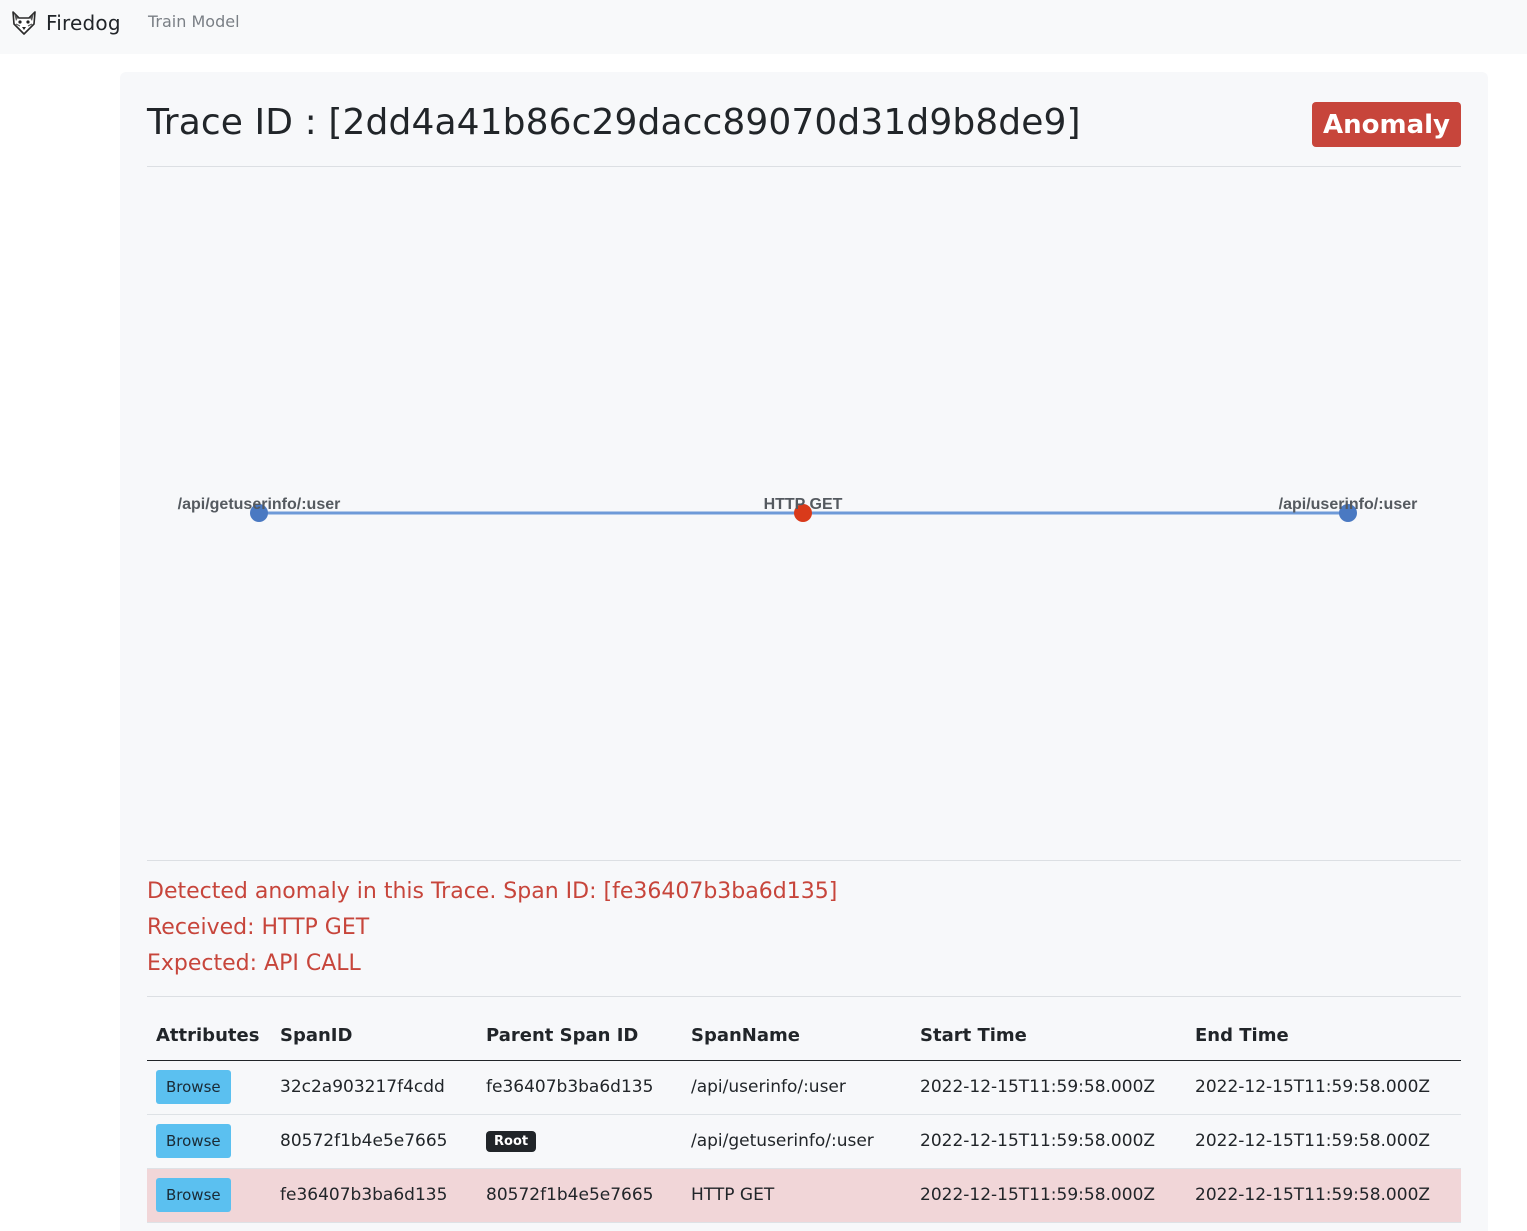  Describe the element at coordinates (796, 1141) in the screenshot. I see `span-name-cell: /api/getuserinfo/:user` at that location.